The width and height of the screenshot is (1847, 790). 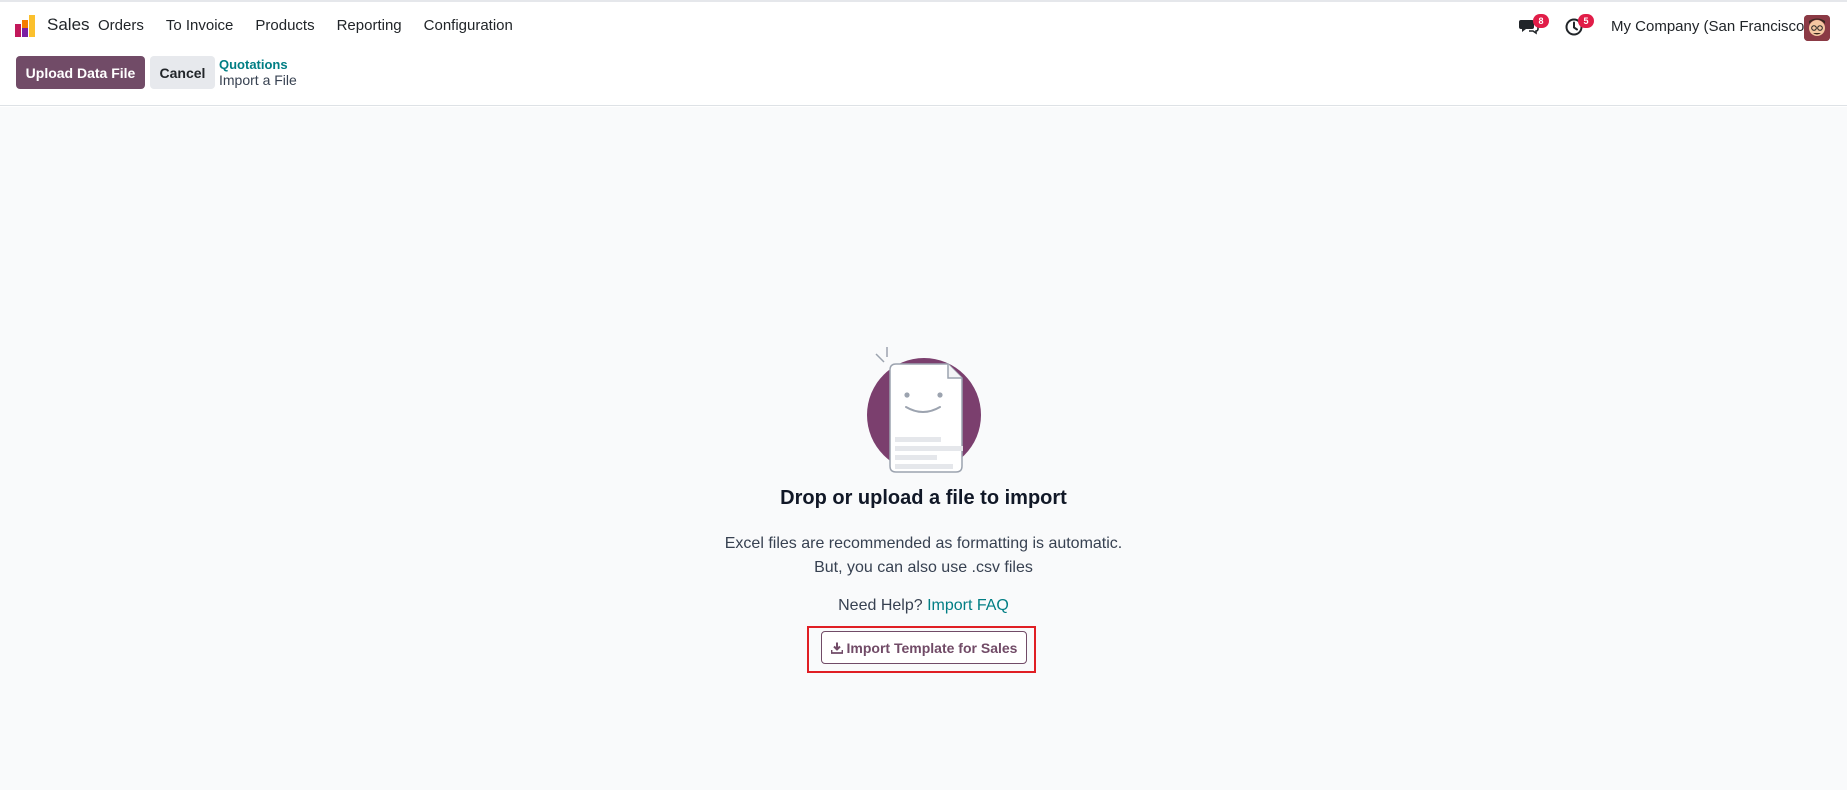 What do you see at coordinates (968, 605) in the screenshot?
I see `import-faq-link: Import FAQ` at bounding box center [968, 605].